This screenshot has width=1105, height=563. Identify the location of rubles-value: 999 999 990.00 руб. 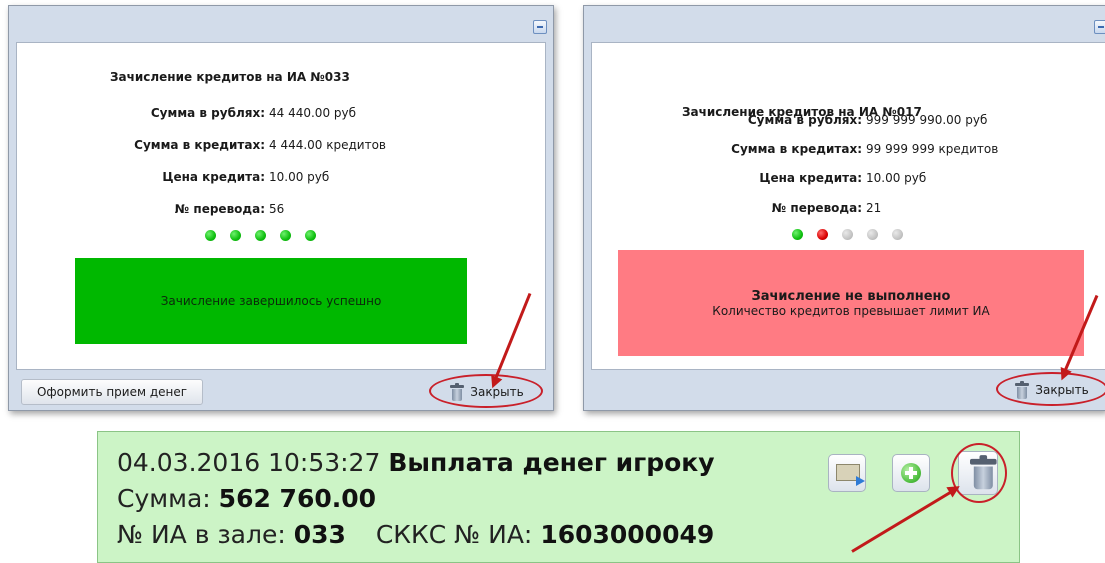
(927, 120).